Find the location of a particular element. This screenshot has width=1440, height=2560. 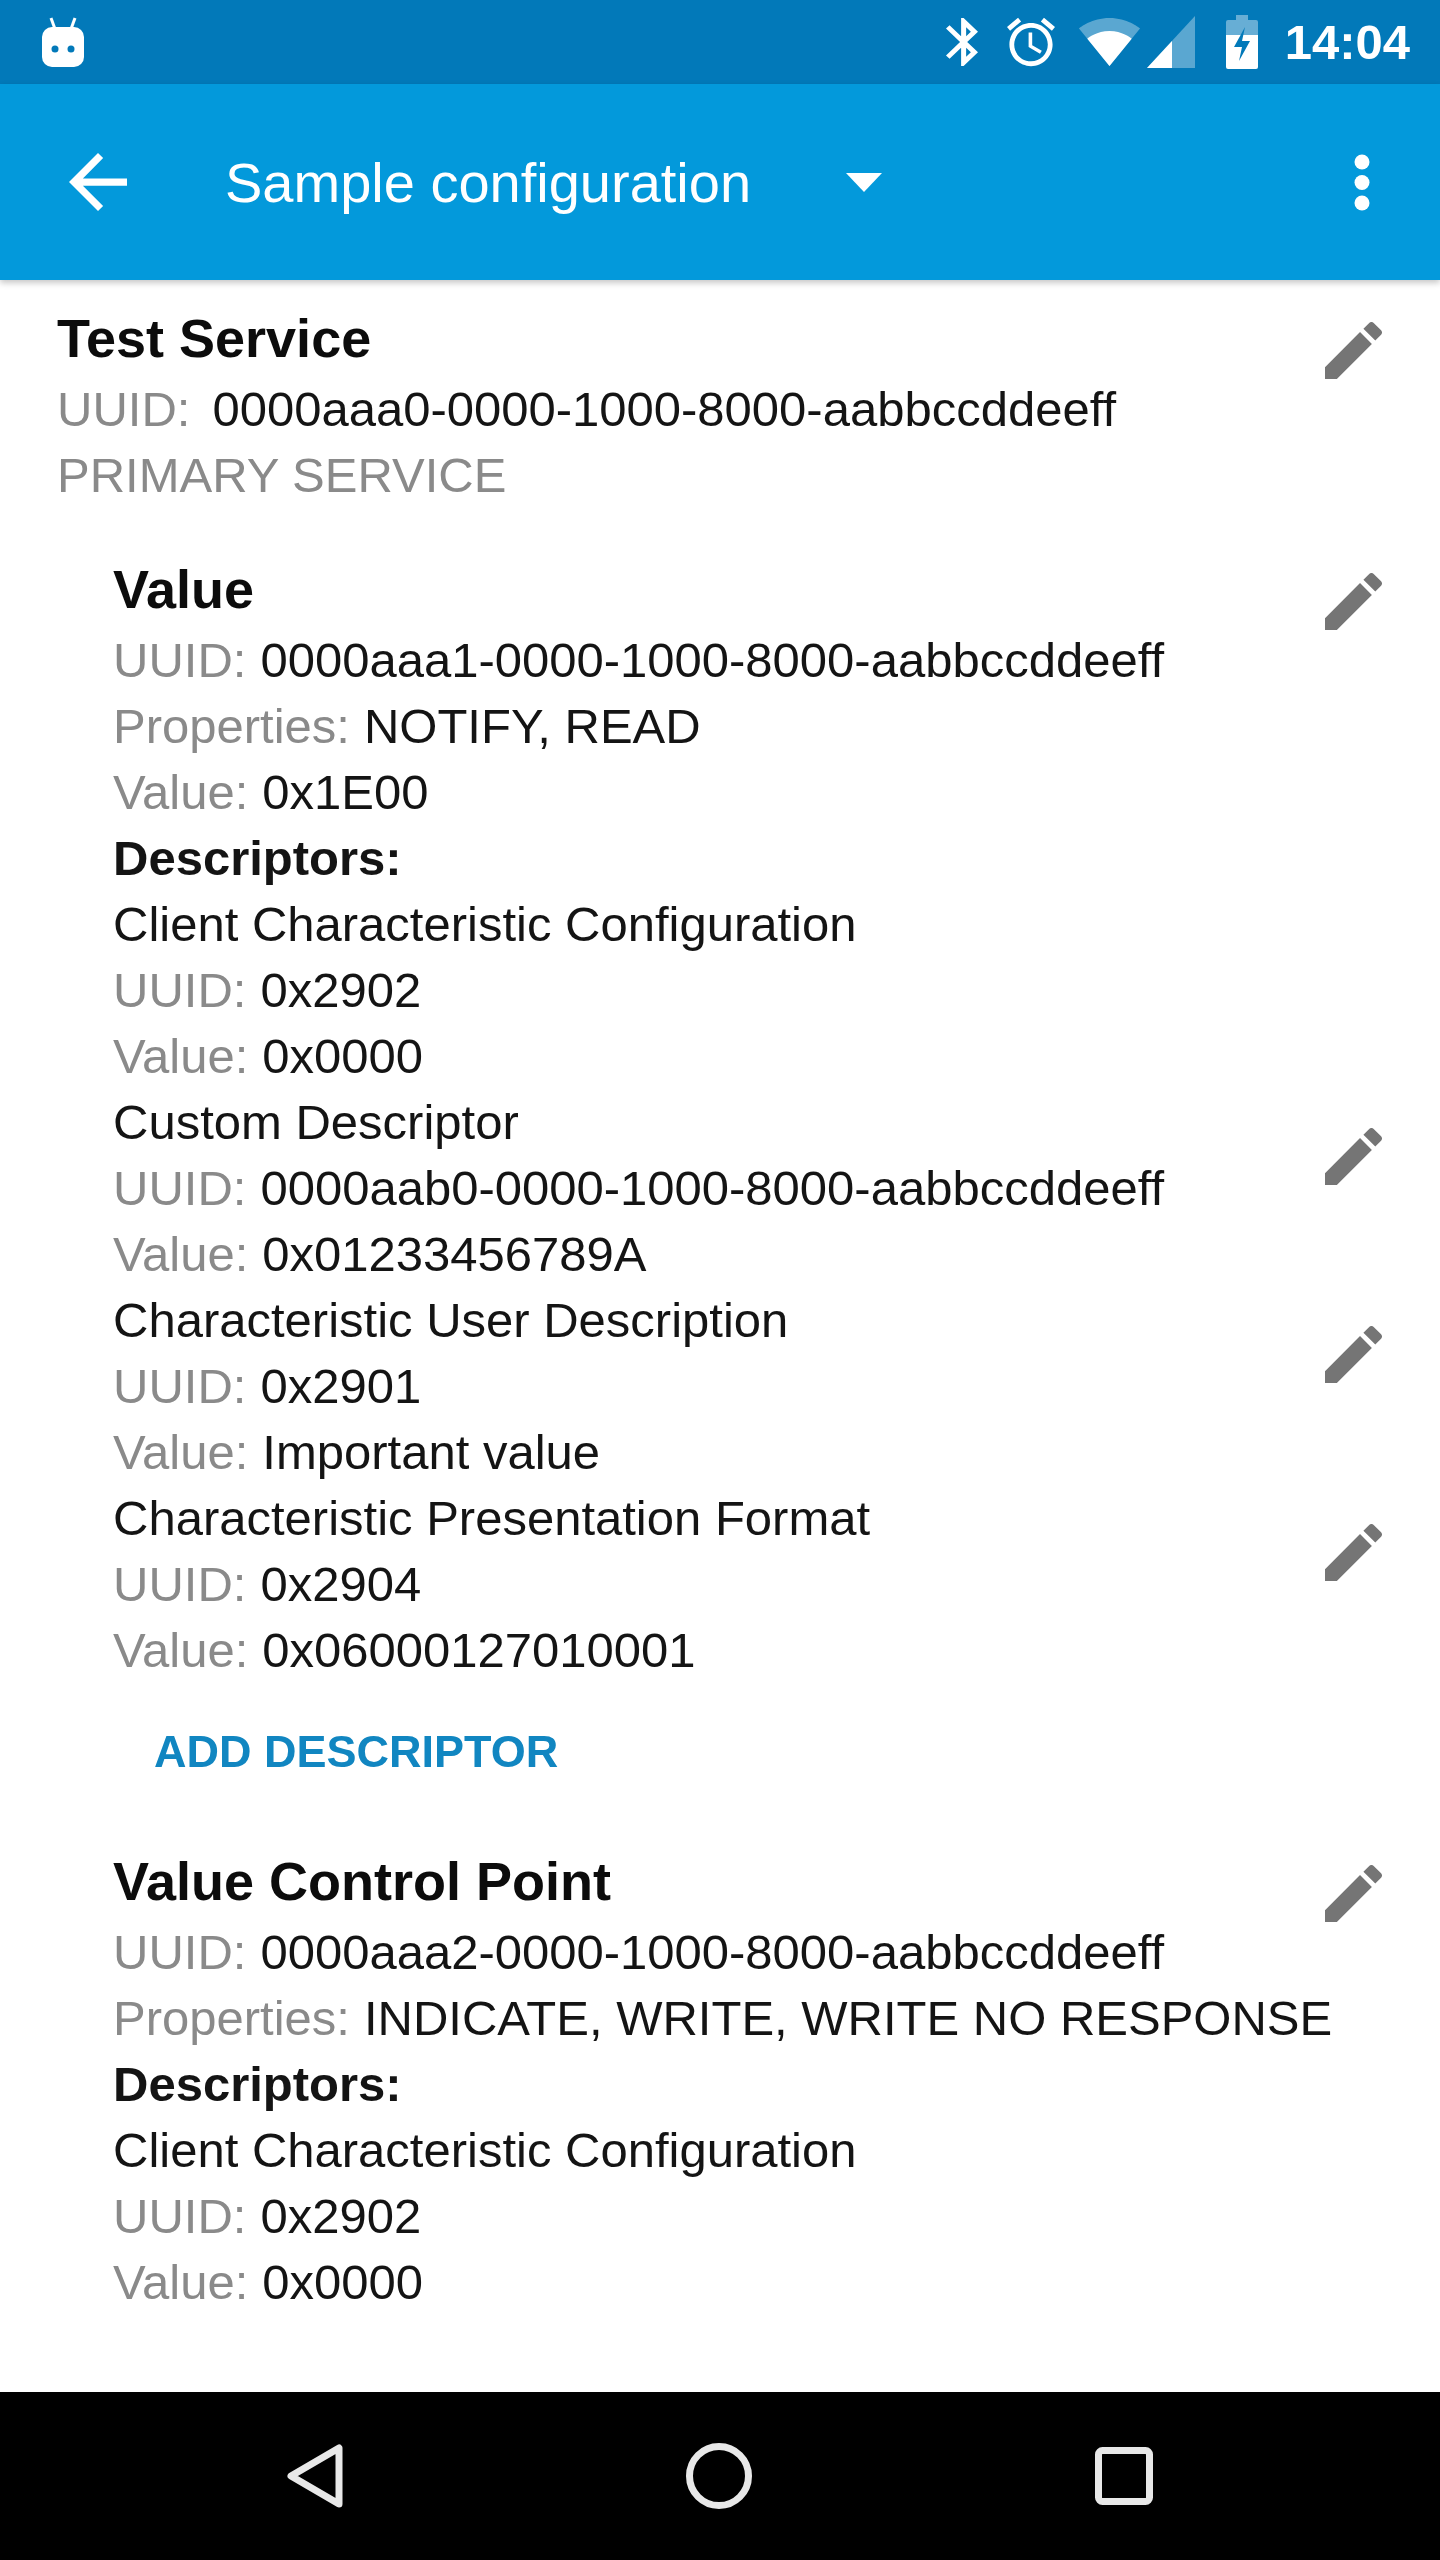

characteristic-name: Value is located at coordinates (184, 589).